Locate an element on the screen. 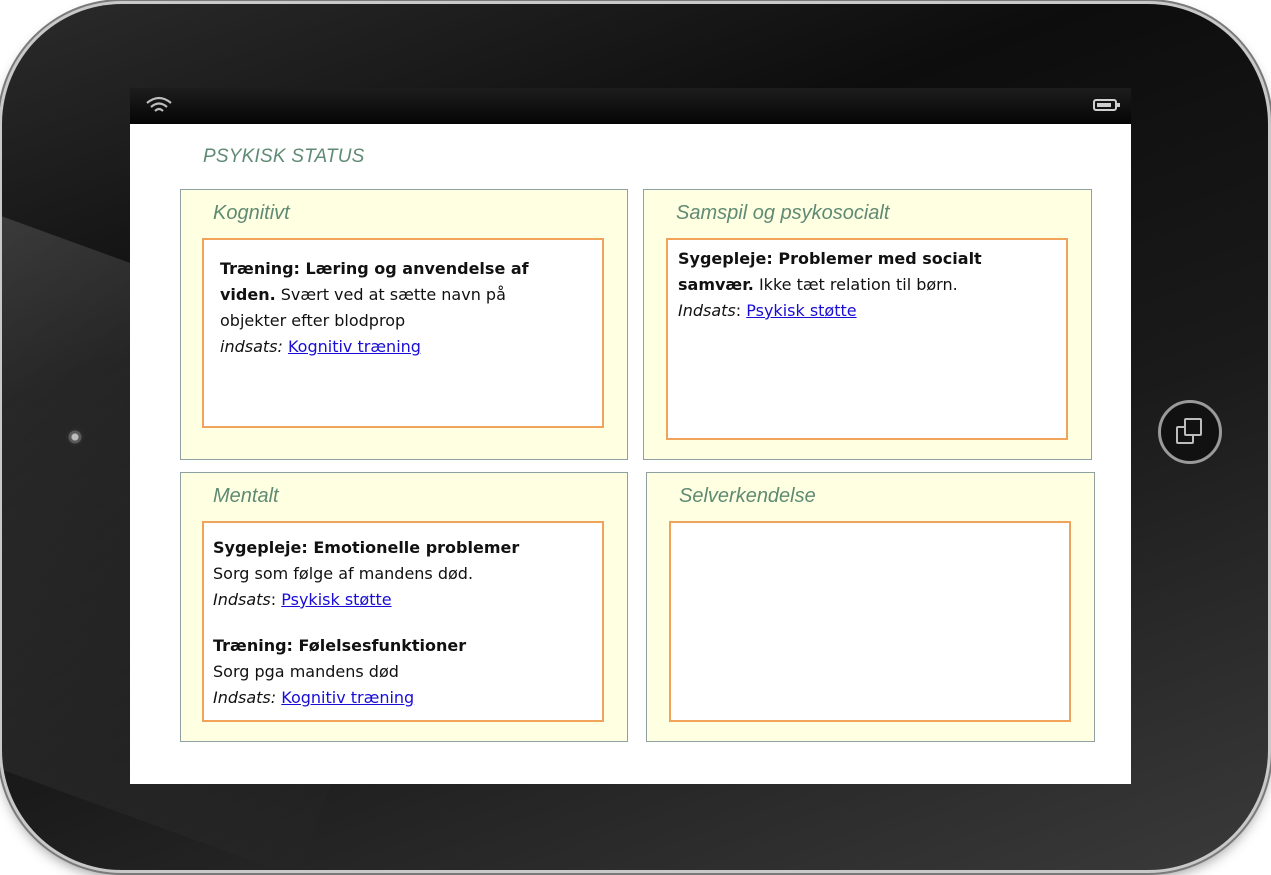  panel-title-kognitivt: Kognitivt is located at coordinates (251, 213).